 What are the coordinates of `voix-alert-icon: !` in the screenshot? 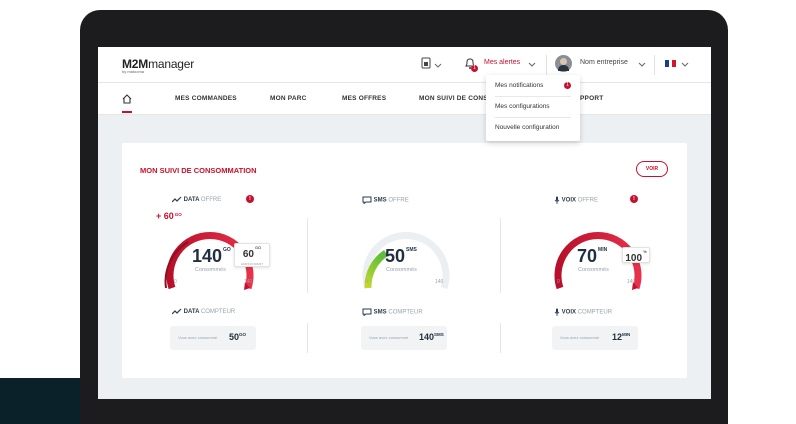 It's located at (634, 199).